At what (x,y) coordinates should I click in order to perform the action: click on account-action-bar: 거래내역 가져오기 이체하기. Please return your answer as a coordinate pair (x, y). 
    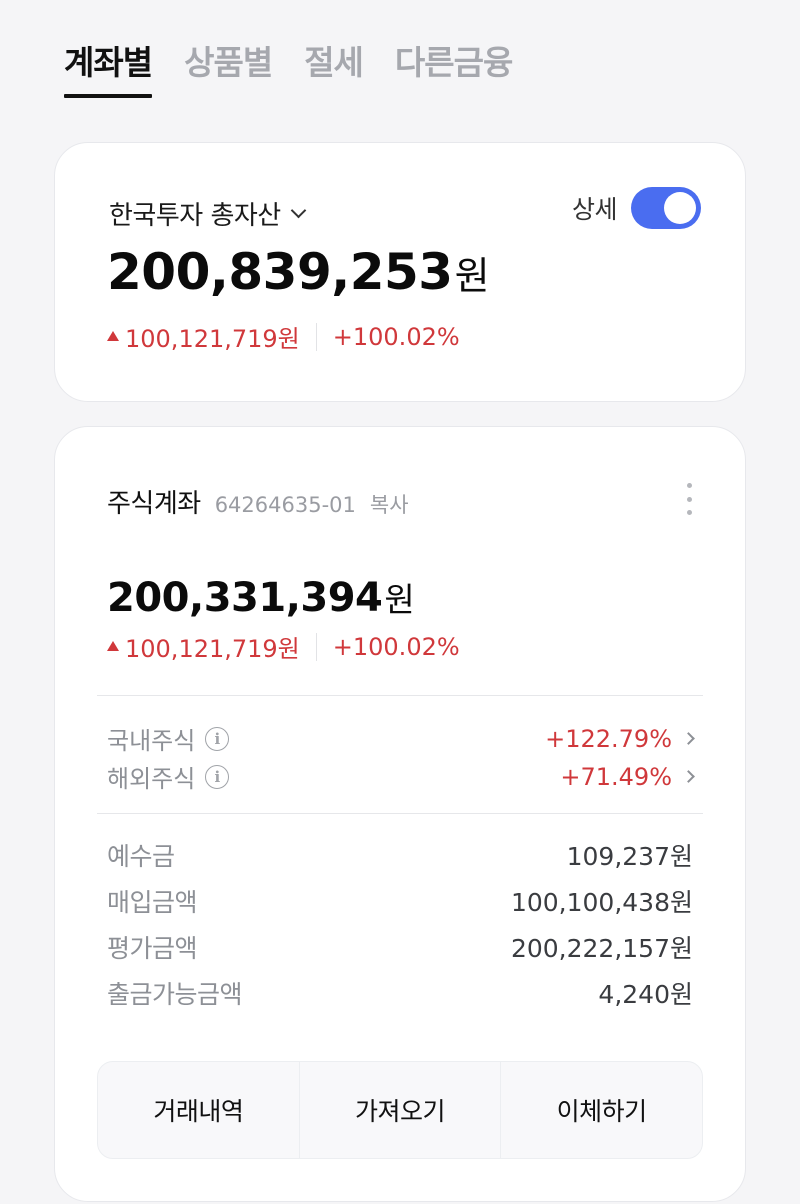
    Looking at the image, I should click on (400, 1110).